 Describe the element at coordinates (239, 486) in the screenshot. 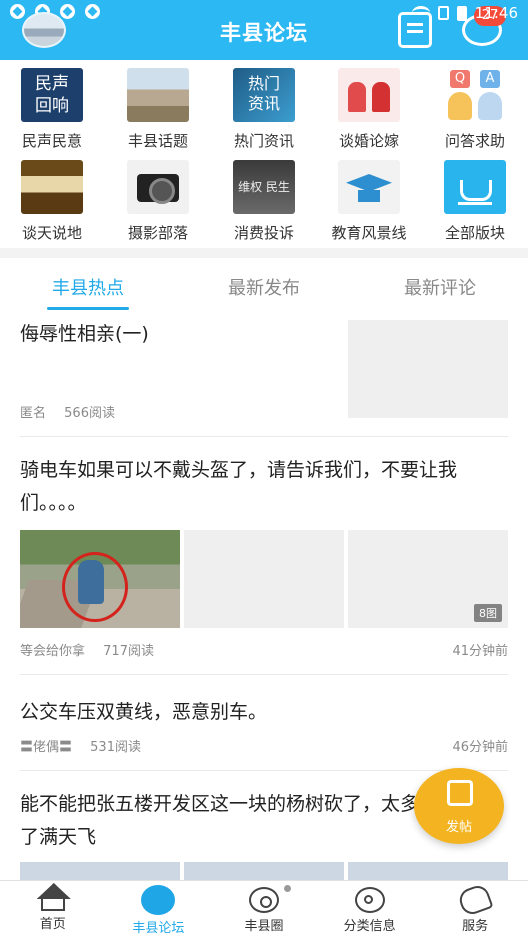

I see `post-title: 骑电车如果可以不戴头盔了，请告诉我们，不要让我们。。。。` at that location.